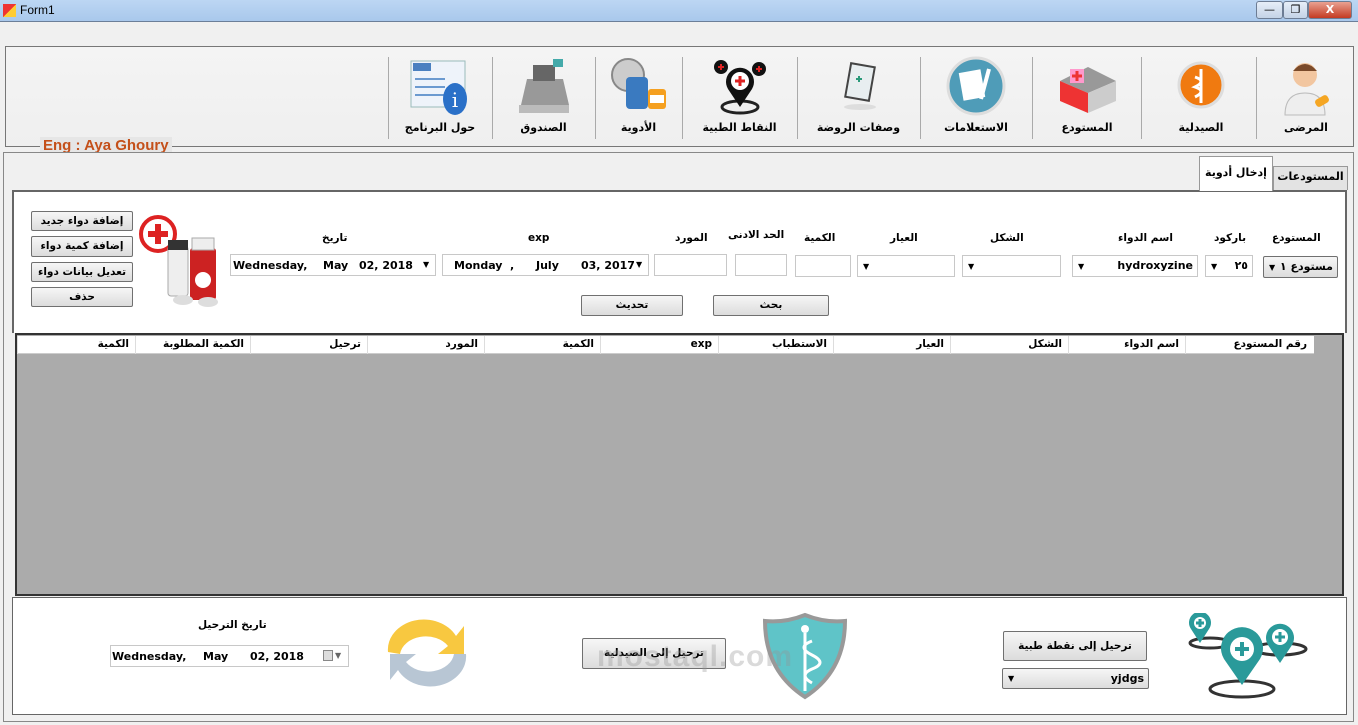 The height and width of the screenshot is (725, 1358). Describe the element at coordinates (1135, 266) in the screenshot. I see `drug-name-select: ▼ hydroxyzine` at that location.